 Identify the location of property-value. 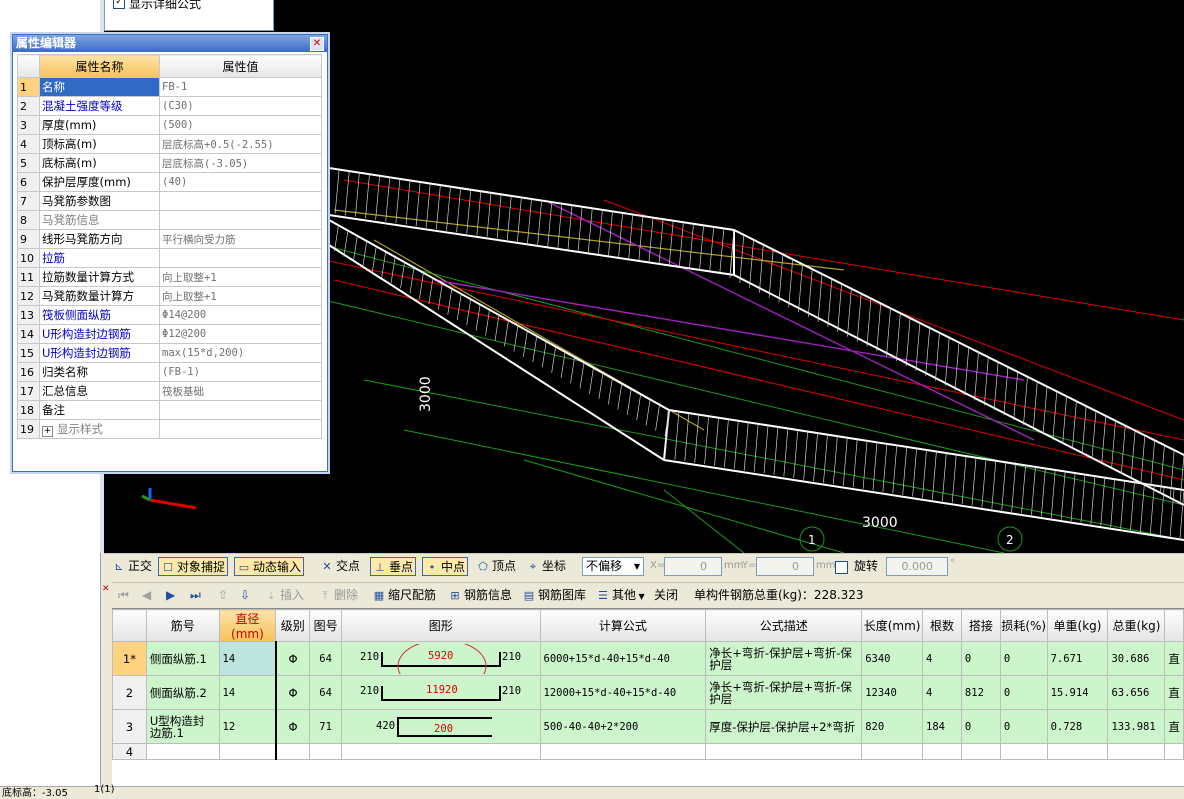
(240, 220).